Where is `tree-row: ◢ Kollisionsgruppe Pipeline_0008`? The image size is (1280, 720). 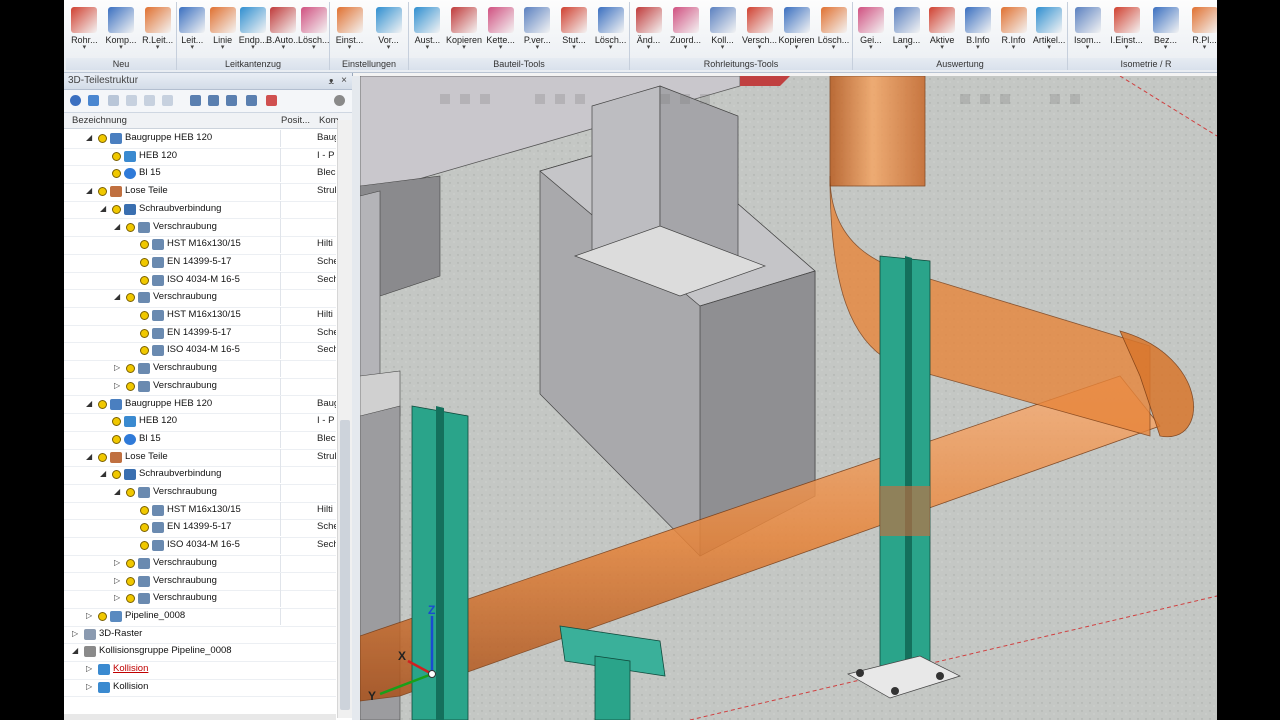
tree-row: ◢ Kollisionsgruppe Pipeline_0008 is located at coordinates (200, 652).